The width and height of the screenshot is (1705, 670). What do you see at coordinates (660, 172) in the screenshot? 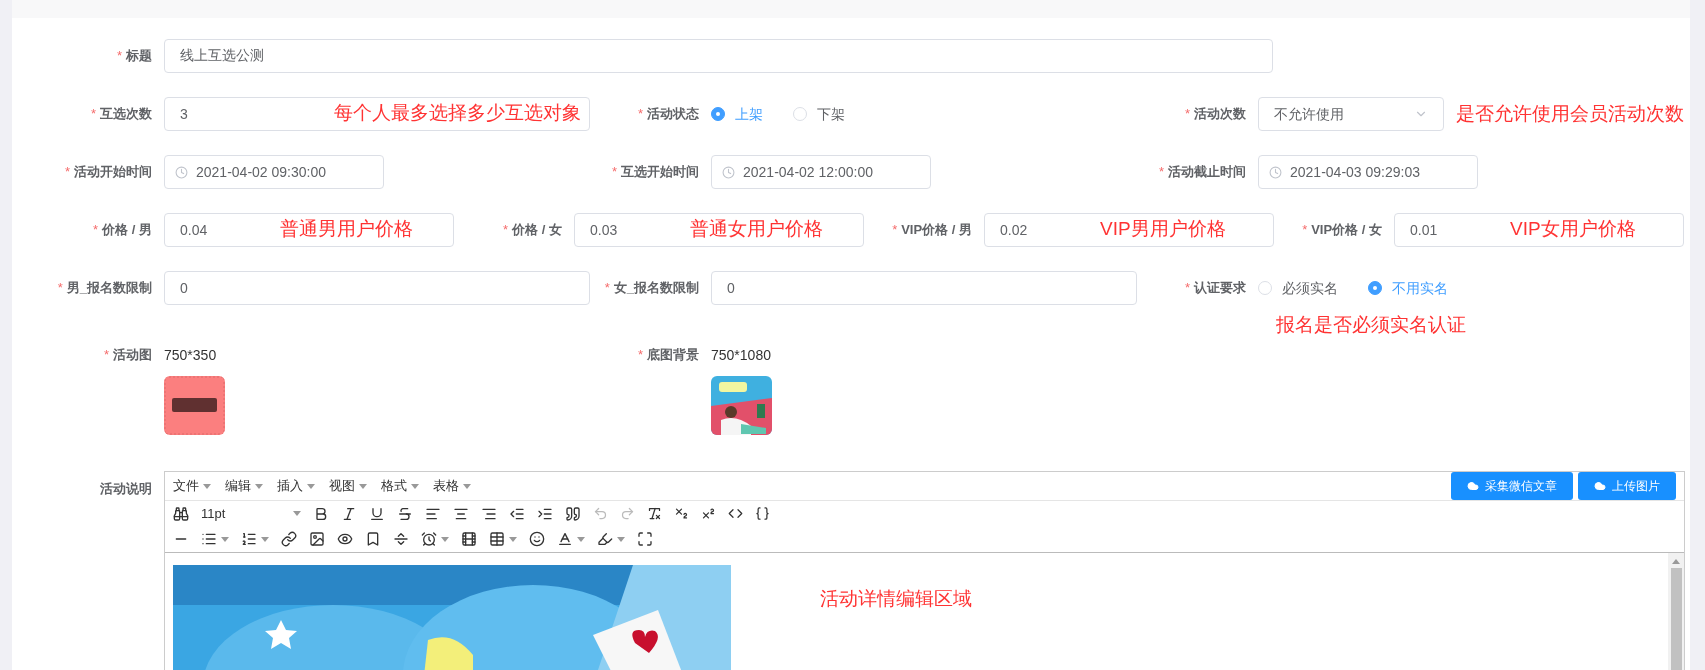
I see `field-label: 互选开始时间` at bounding box center [660, 172].